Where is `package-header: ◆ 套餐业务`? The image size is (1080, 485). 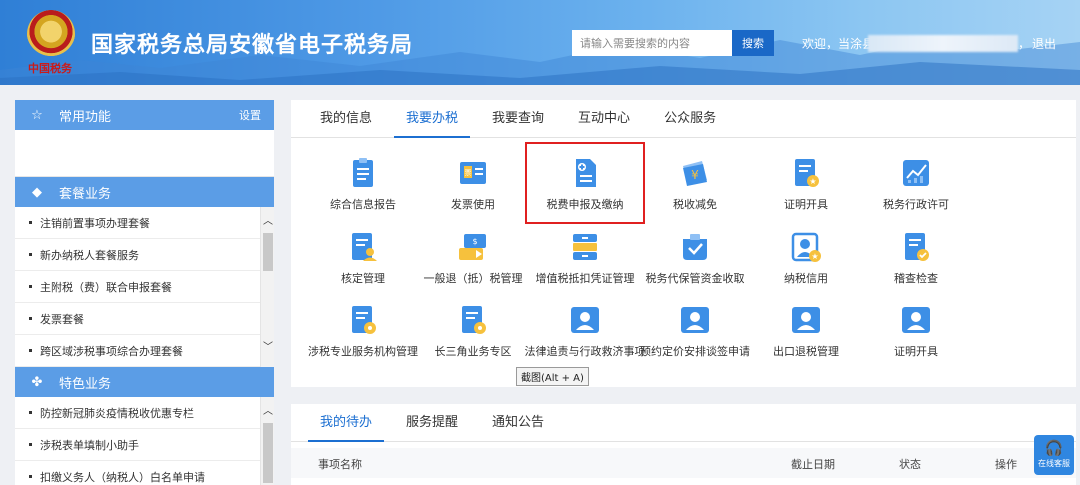 package-header: ◆ 套餐业务 is located at coordinates (144, 192).